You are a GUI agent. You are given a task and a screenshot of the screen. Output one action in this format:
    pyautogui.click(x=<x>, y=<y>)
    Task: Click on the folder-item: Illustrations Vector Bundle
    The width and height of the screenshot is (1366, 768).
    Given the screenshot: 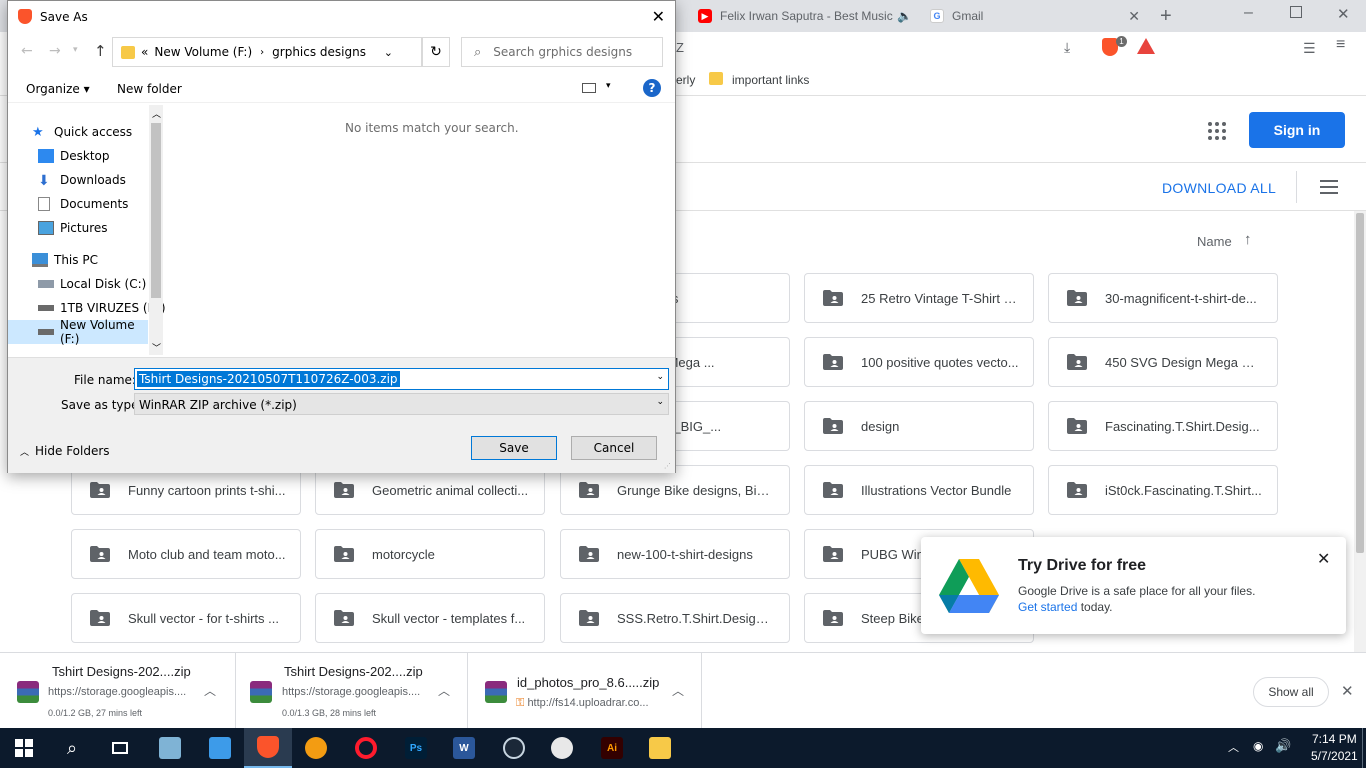 What is the action you would take?
    pyautogui.click(x=919, y=490)
    